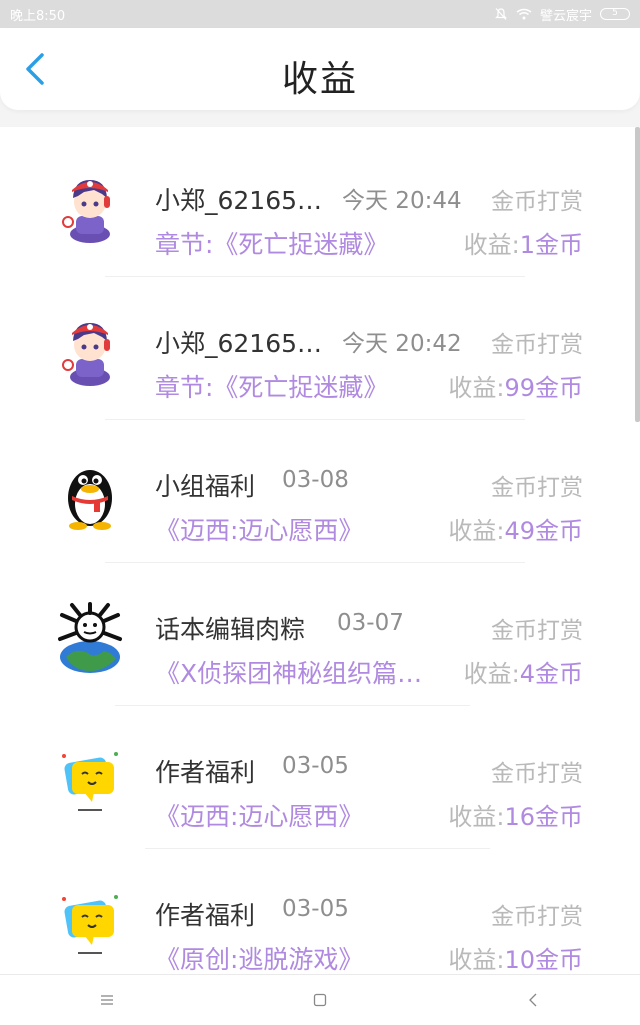 The height and width of the screenshot is (1025, 640). What do you see at coordinates (90, 500) in the screenshot?
I see `penguin-avatar-icon` at bounding box center [90, 500].